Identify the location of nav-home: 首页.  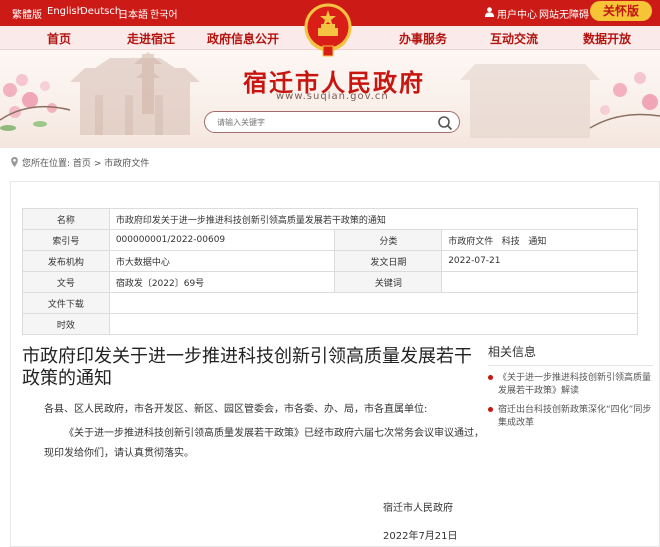
(59, 38).